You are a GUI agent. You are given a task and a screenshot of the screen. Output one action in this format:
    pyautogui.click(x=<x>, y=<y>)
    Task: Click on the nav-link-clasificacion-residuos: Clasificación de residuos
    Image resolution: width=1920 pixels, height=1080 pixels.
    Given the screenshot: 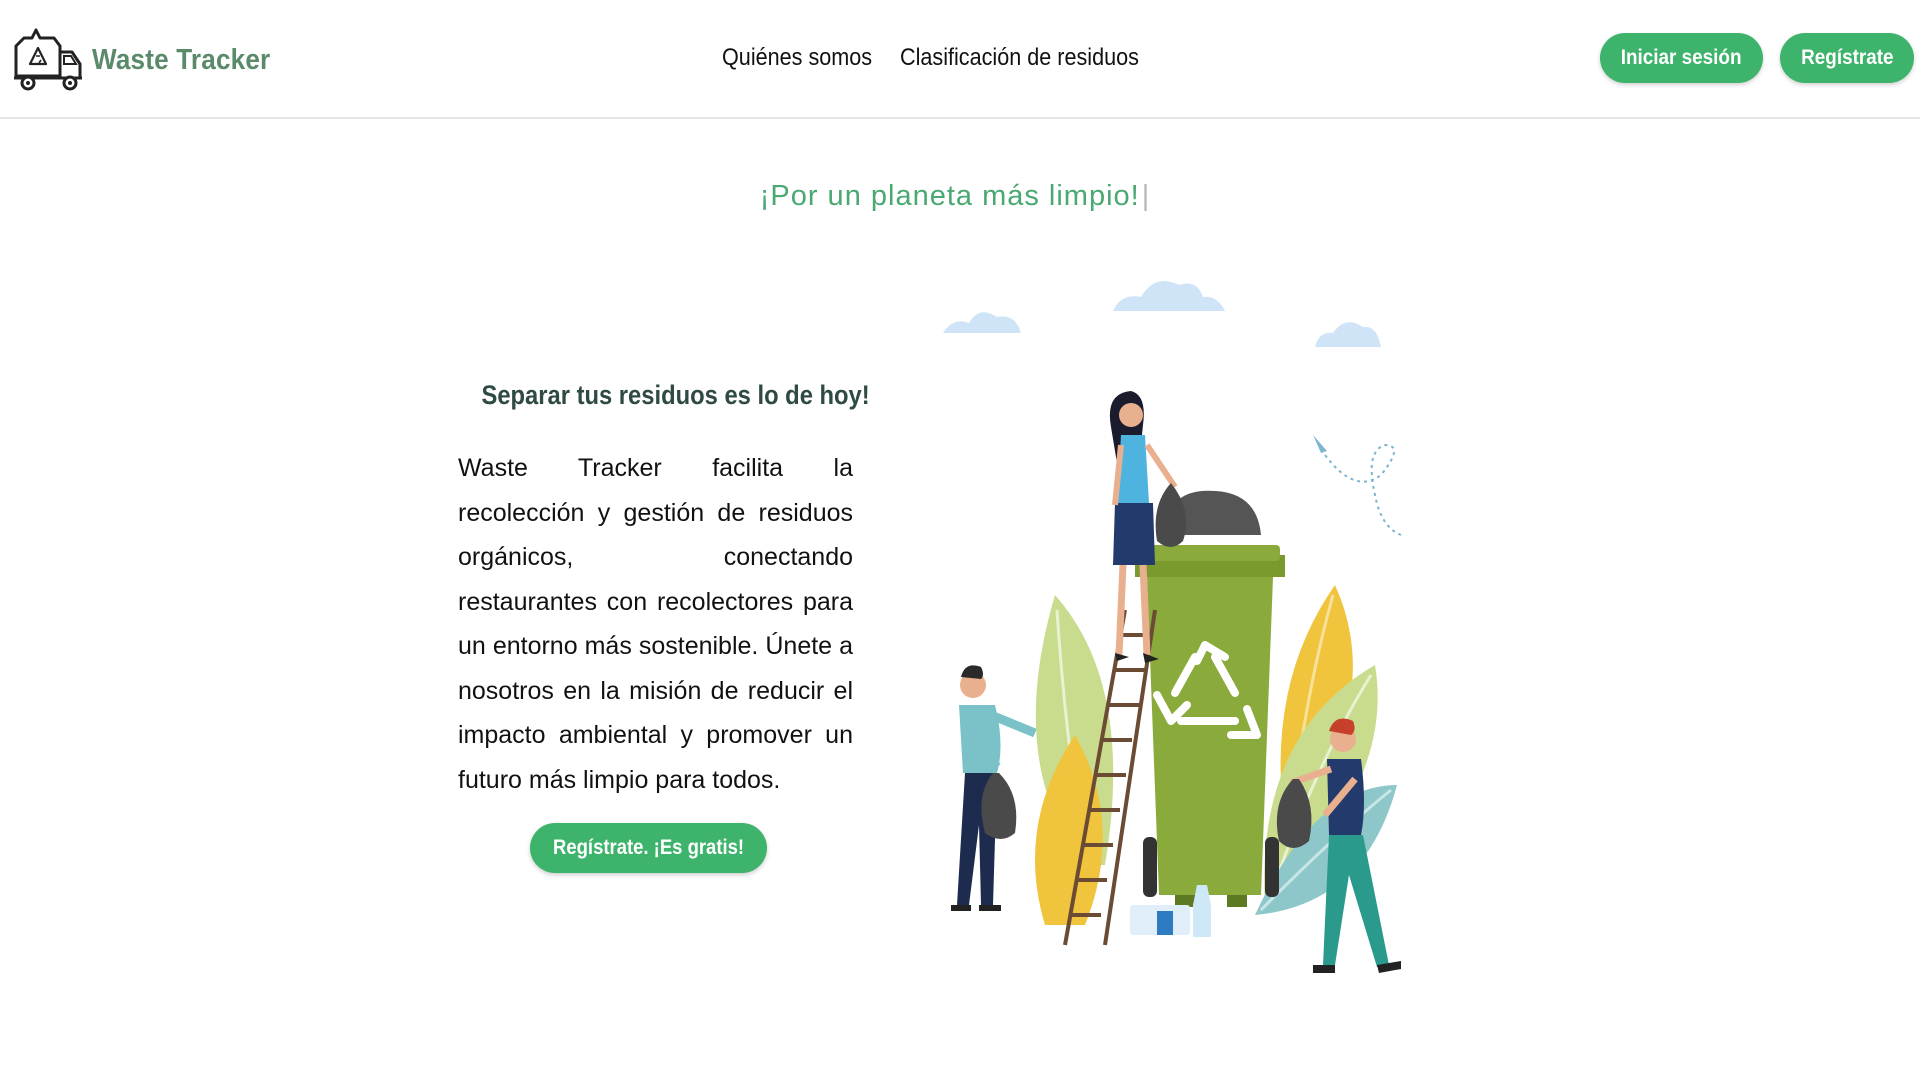 What is the action you would take?
    pyautogui.click(x=1019, y=58)
    